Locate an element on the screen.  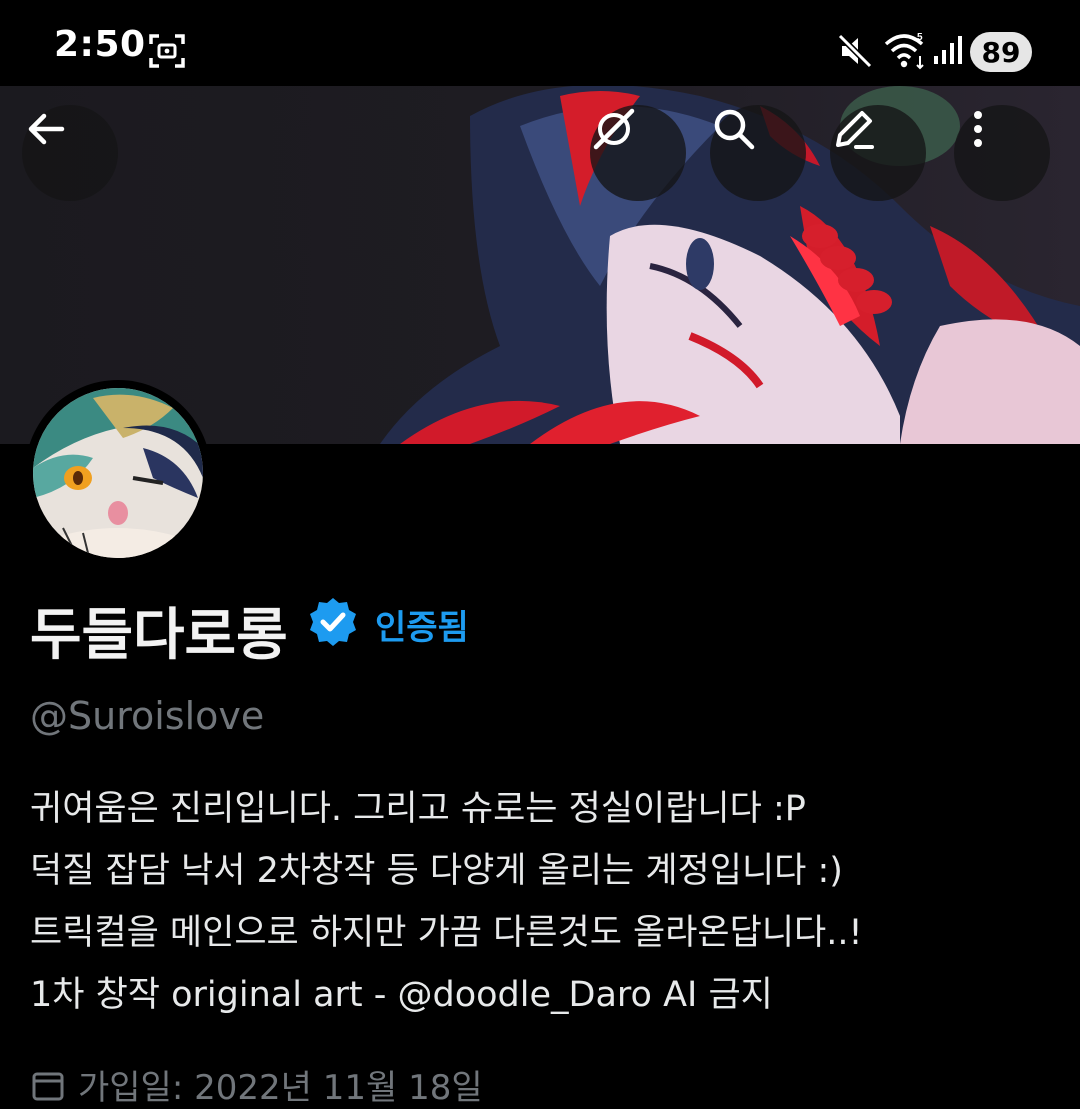
verified-label: 인증됨 is located at coordinates (422, 624).